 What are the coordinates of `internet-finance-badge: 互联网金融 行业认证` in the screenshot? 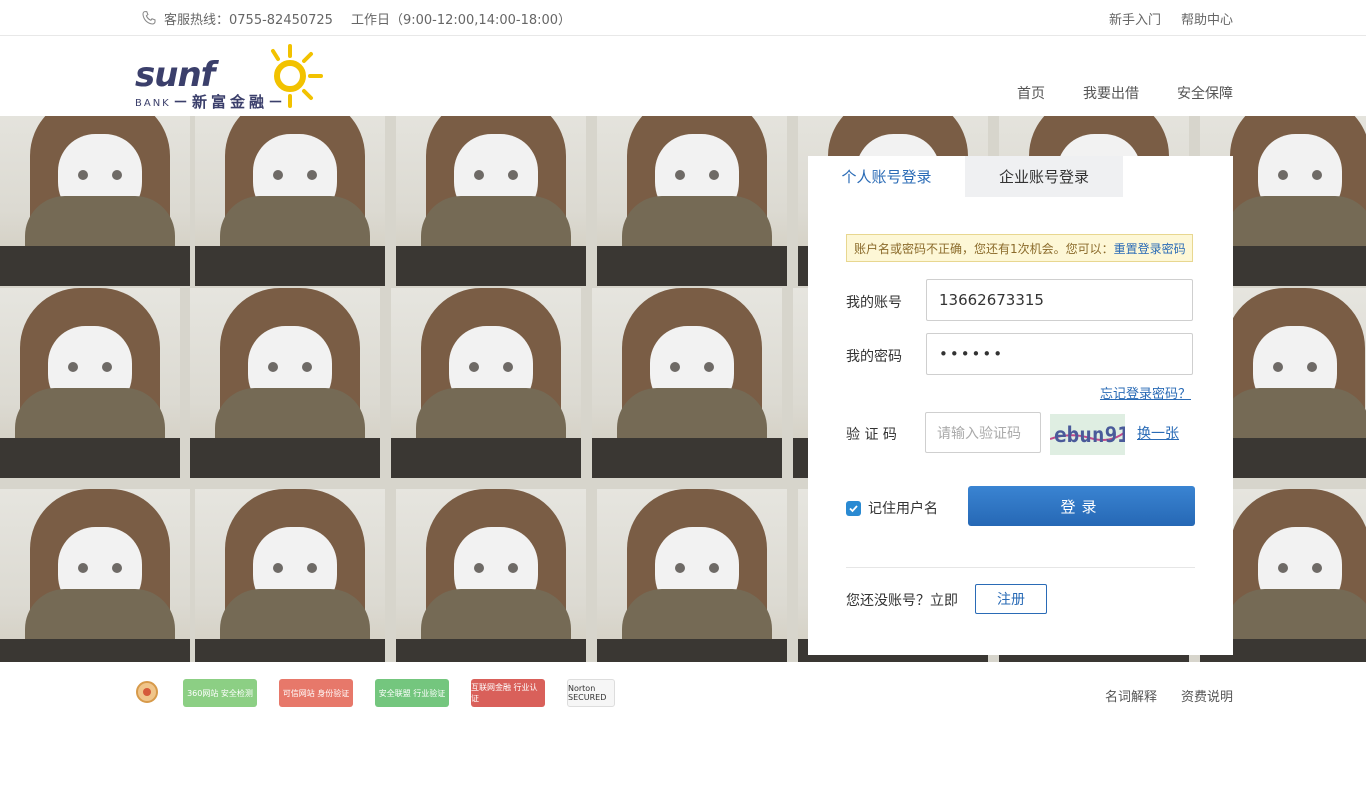 It's located at (508, 693).